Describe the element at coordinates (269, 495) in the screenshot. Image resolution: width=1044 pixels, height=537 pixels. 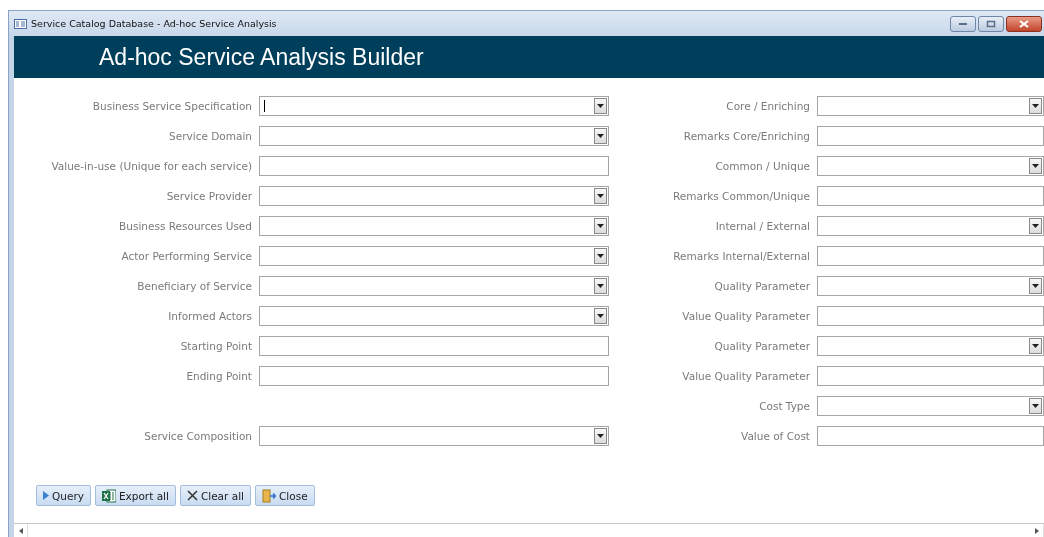
I see `door-exit-icon` at that location.